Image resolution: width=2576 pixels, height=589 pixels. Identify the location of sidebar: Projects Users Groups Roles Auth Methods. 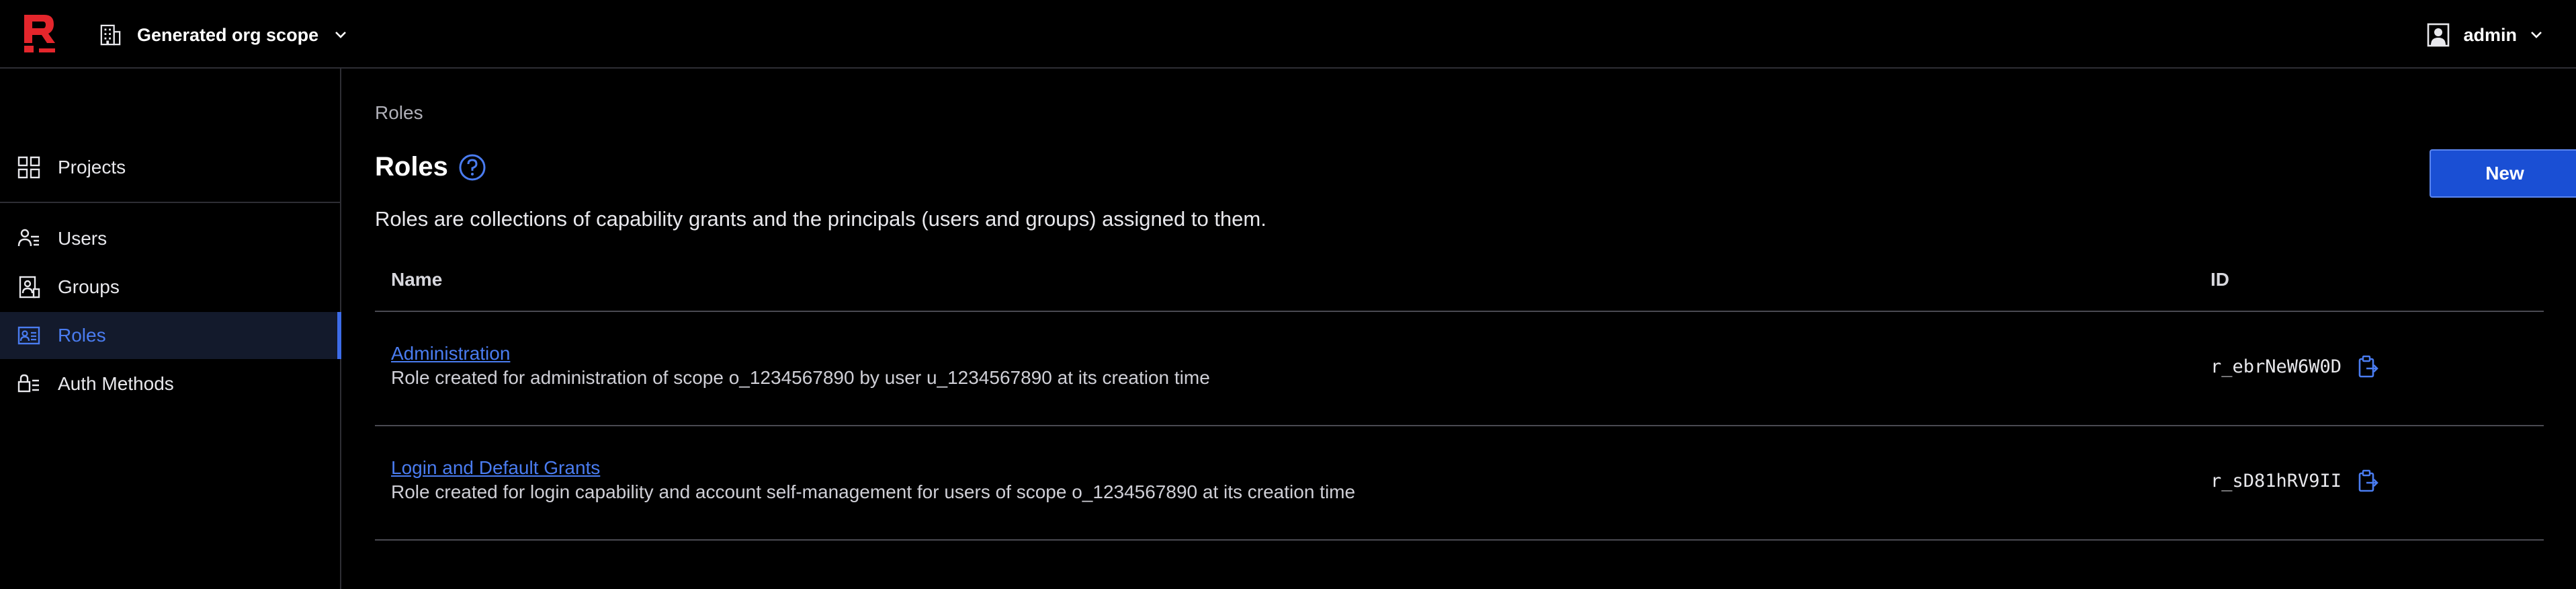
(170, 329).